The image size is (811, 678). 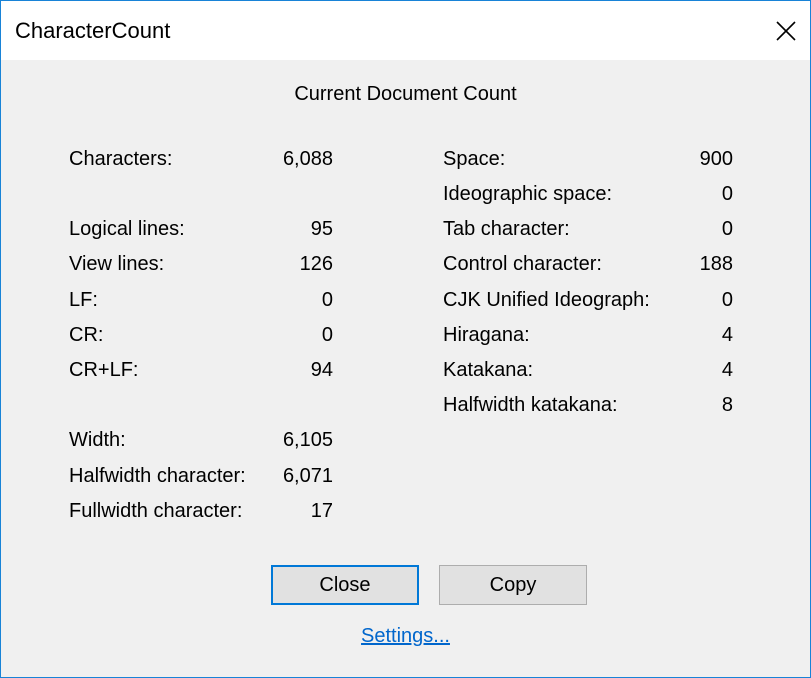 What do you see at coordinates (321, 229) in the screenshot?
I see `stat-value: 95` at bounding box center [321, 229].